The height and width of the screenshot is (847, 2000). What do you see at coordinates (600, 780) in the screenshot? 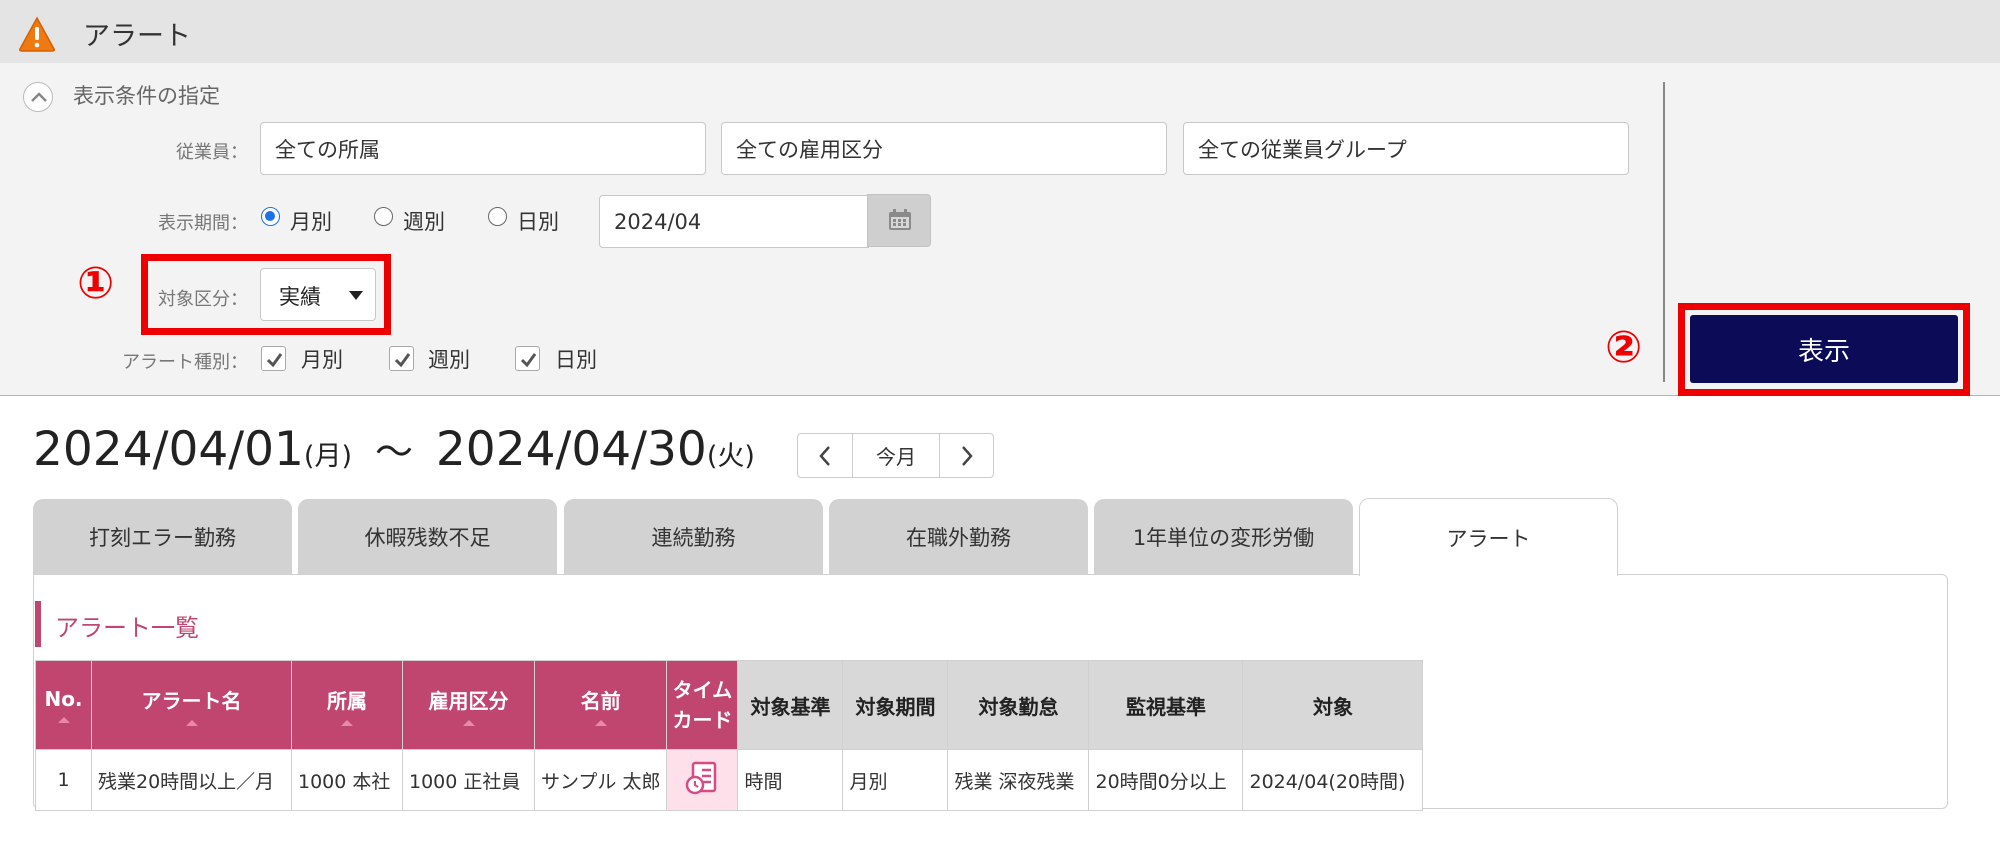
I see `cell-name: サンプル 太郎` at bounding box center [600, 780].